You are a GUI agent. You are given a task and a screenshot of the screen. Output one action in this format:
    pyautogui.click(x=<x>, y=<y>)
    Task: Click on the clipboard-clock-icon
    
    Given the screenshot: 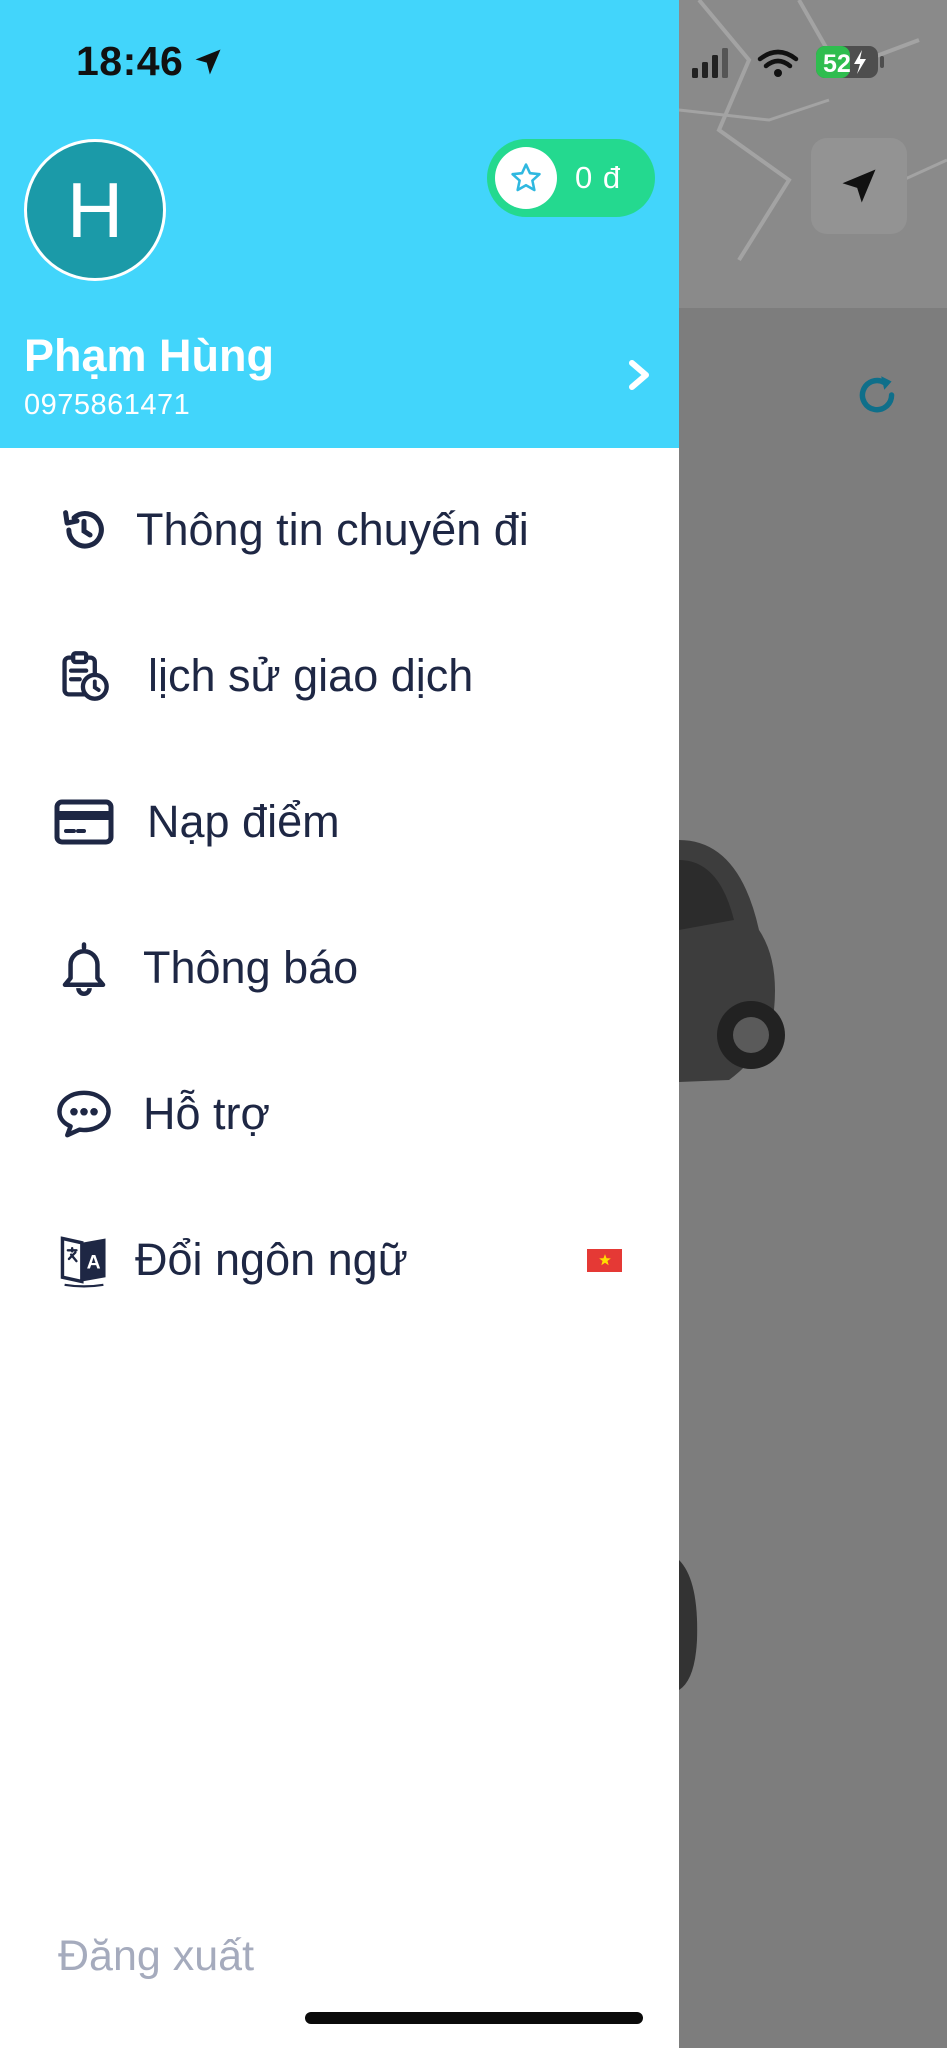 What is the action you would take?
    pyautogui.click(x=84, y=676)
    